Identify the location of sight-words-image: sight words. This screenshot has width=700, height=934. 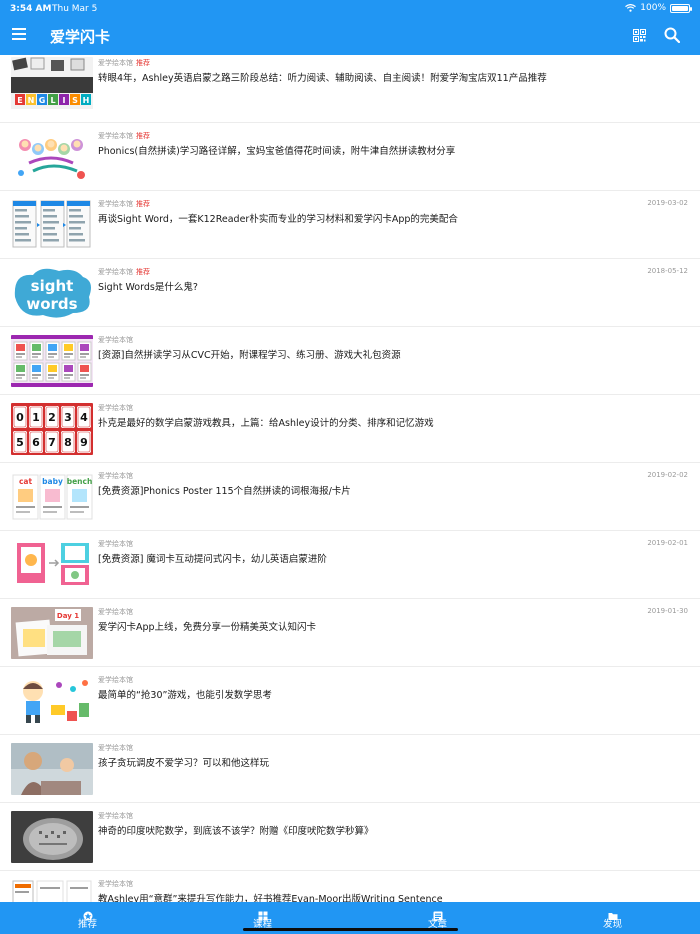
(52, 293).